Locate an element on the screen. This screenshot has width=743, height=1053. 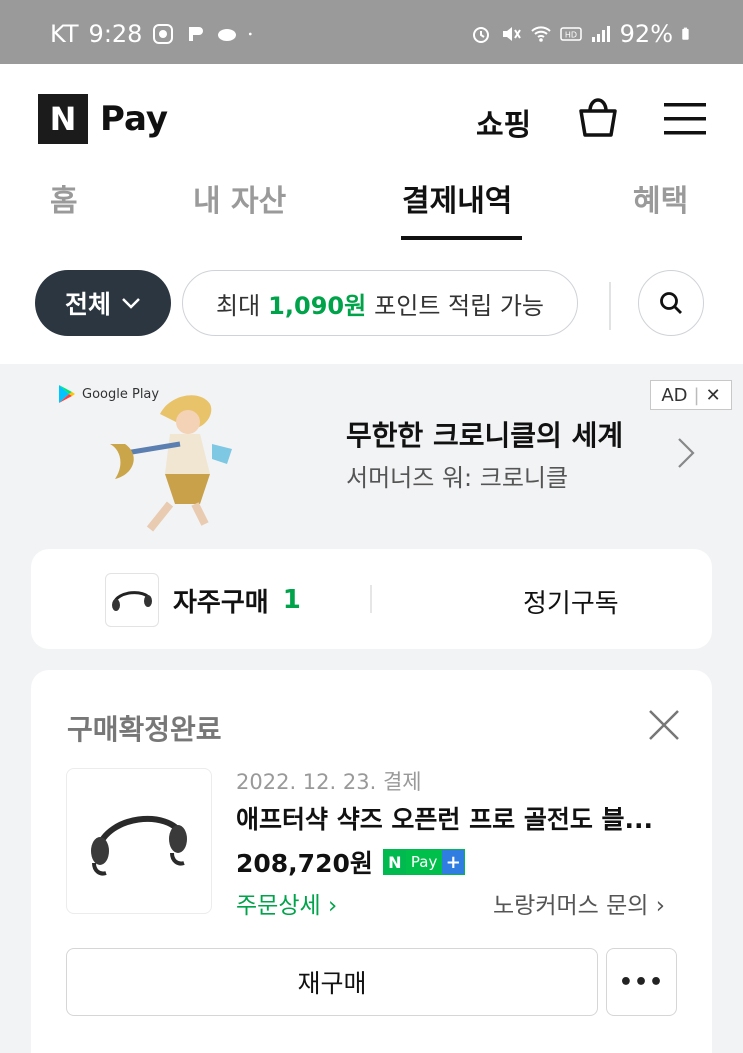
filter-all-label: 전체 is located at coordinates (87, 304).